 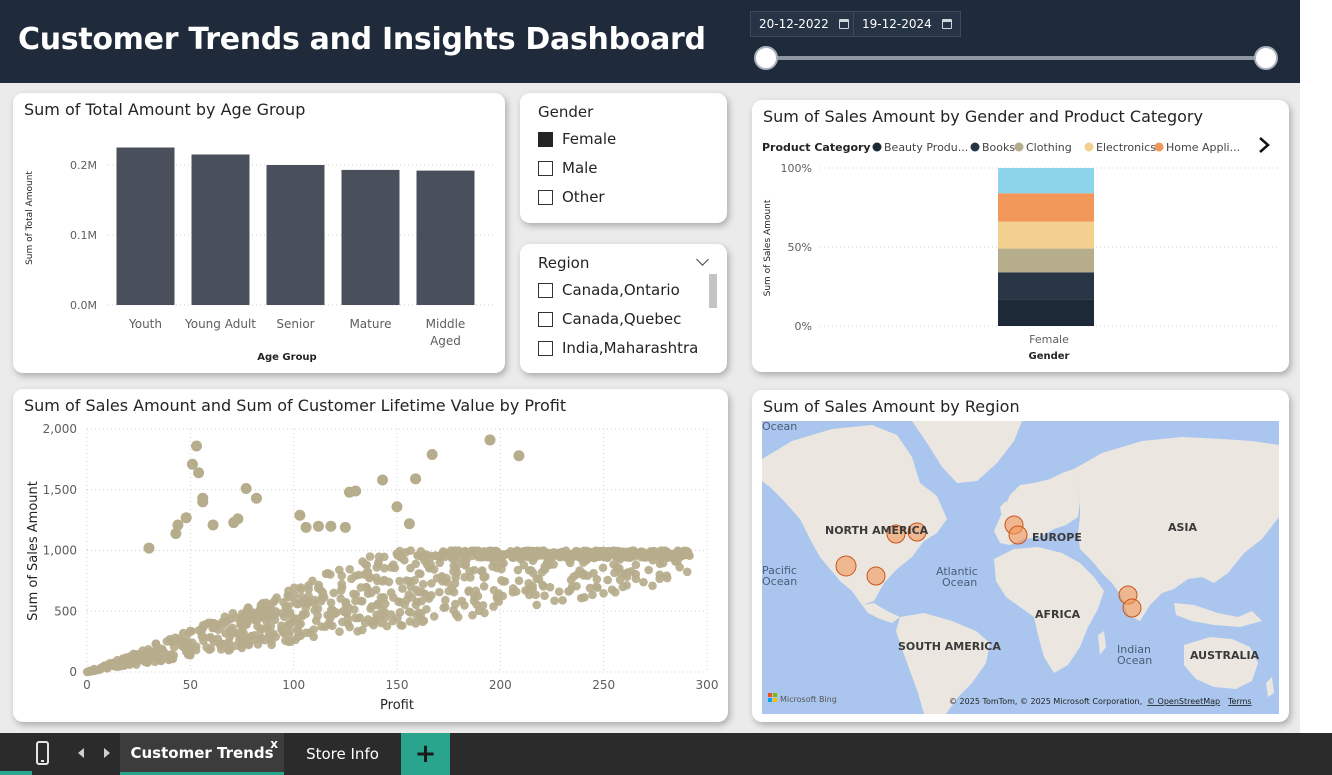 I want to click on add-page-button: +, so click(x=425, y=754).